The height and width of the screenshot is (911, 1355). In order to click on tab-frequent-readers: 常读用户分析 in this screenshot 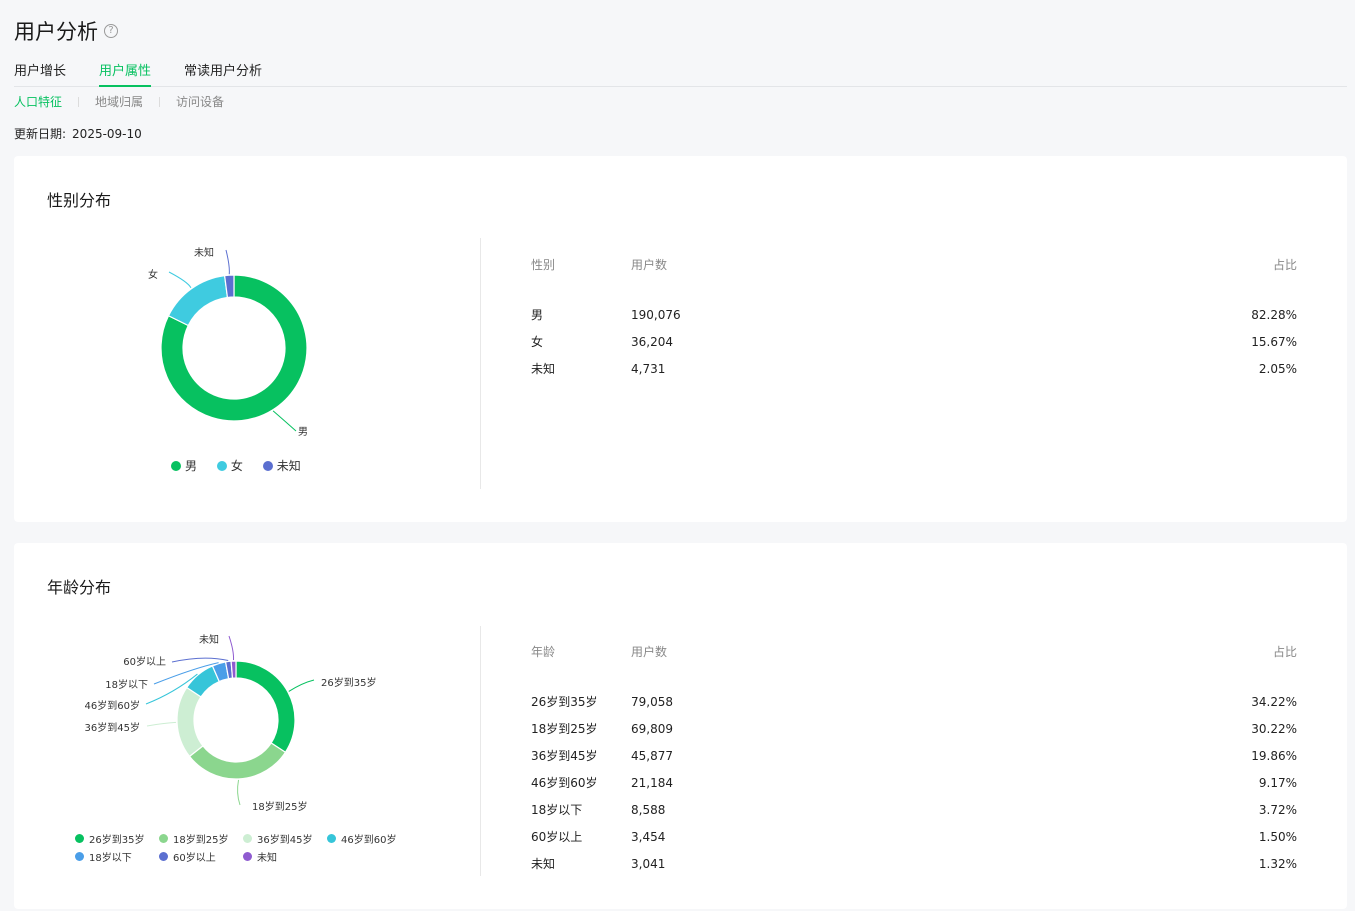, I will do `click(223, 74)`.